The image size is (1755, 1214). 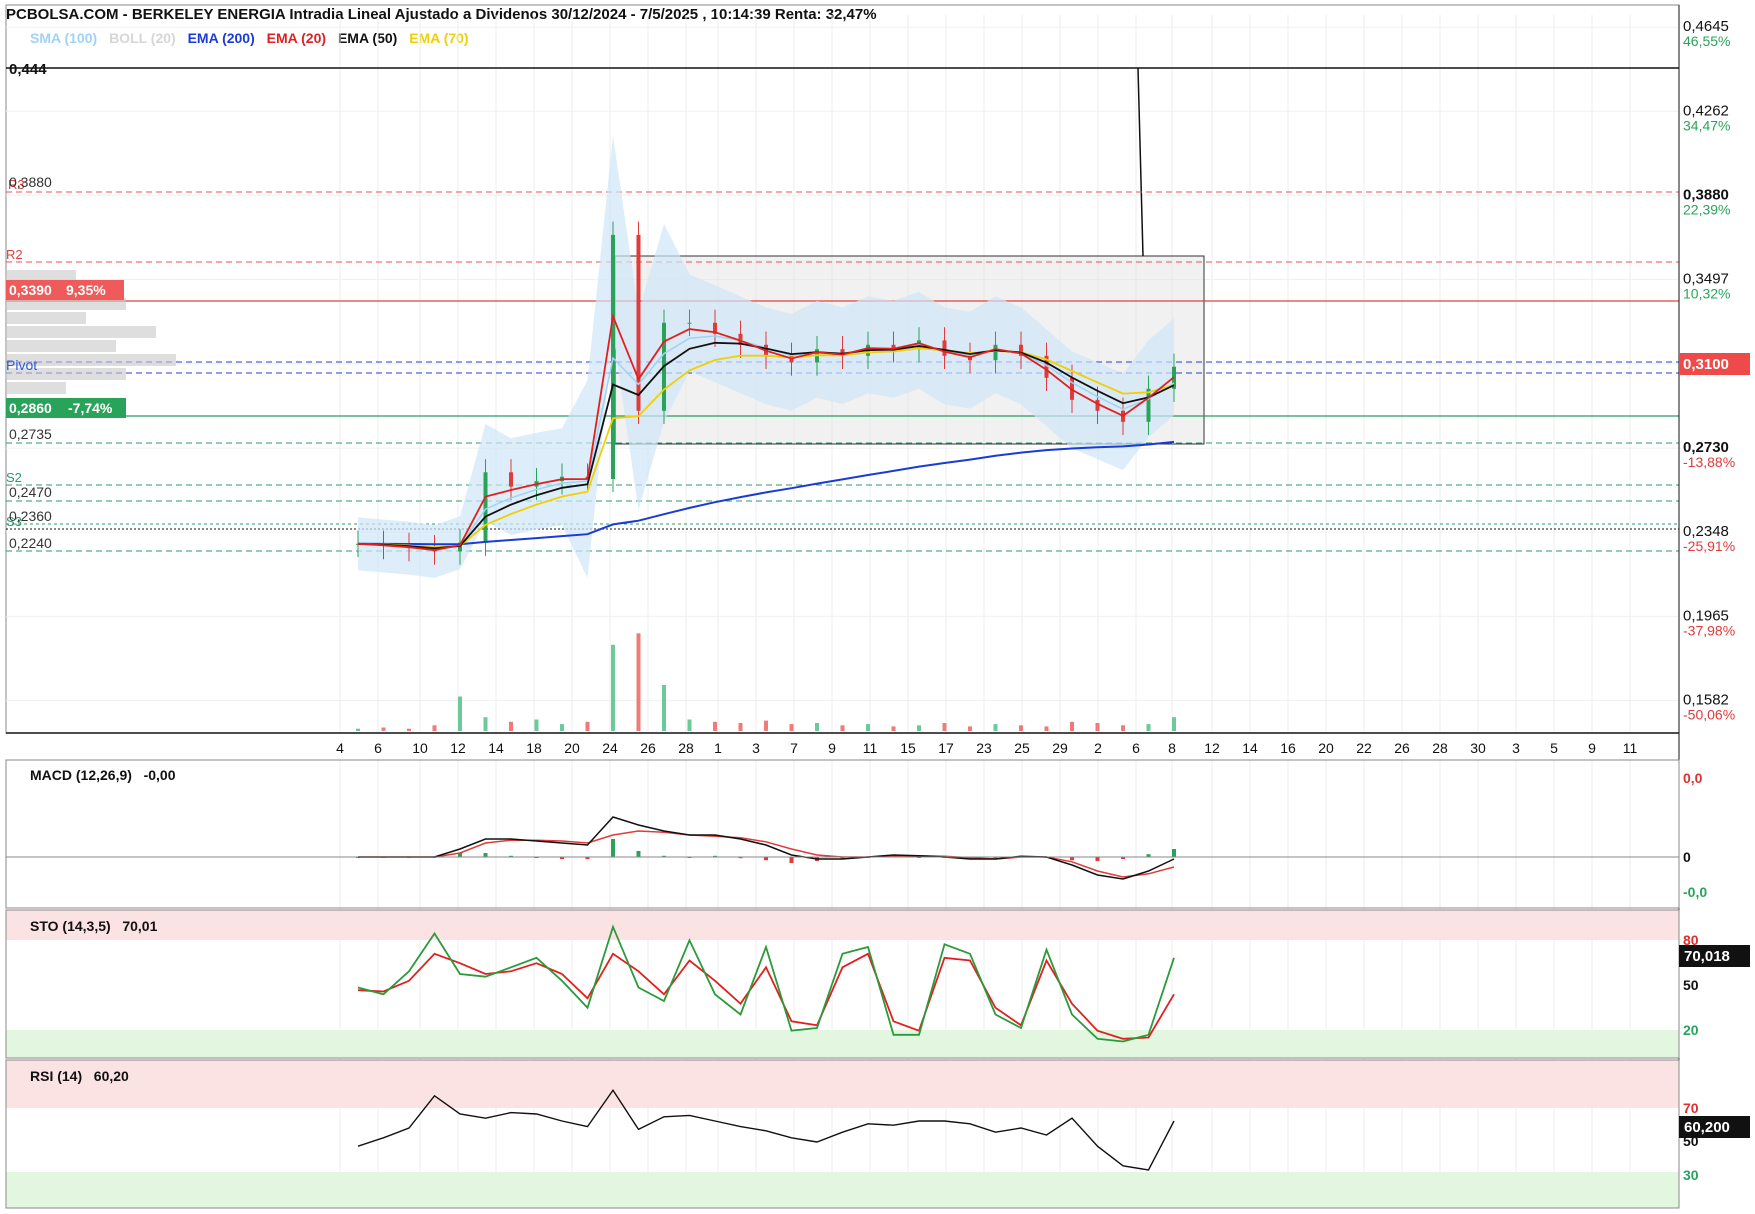 I want to click on r3-value: 0,3880, so click(x=30, y=182).